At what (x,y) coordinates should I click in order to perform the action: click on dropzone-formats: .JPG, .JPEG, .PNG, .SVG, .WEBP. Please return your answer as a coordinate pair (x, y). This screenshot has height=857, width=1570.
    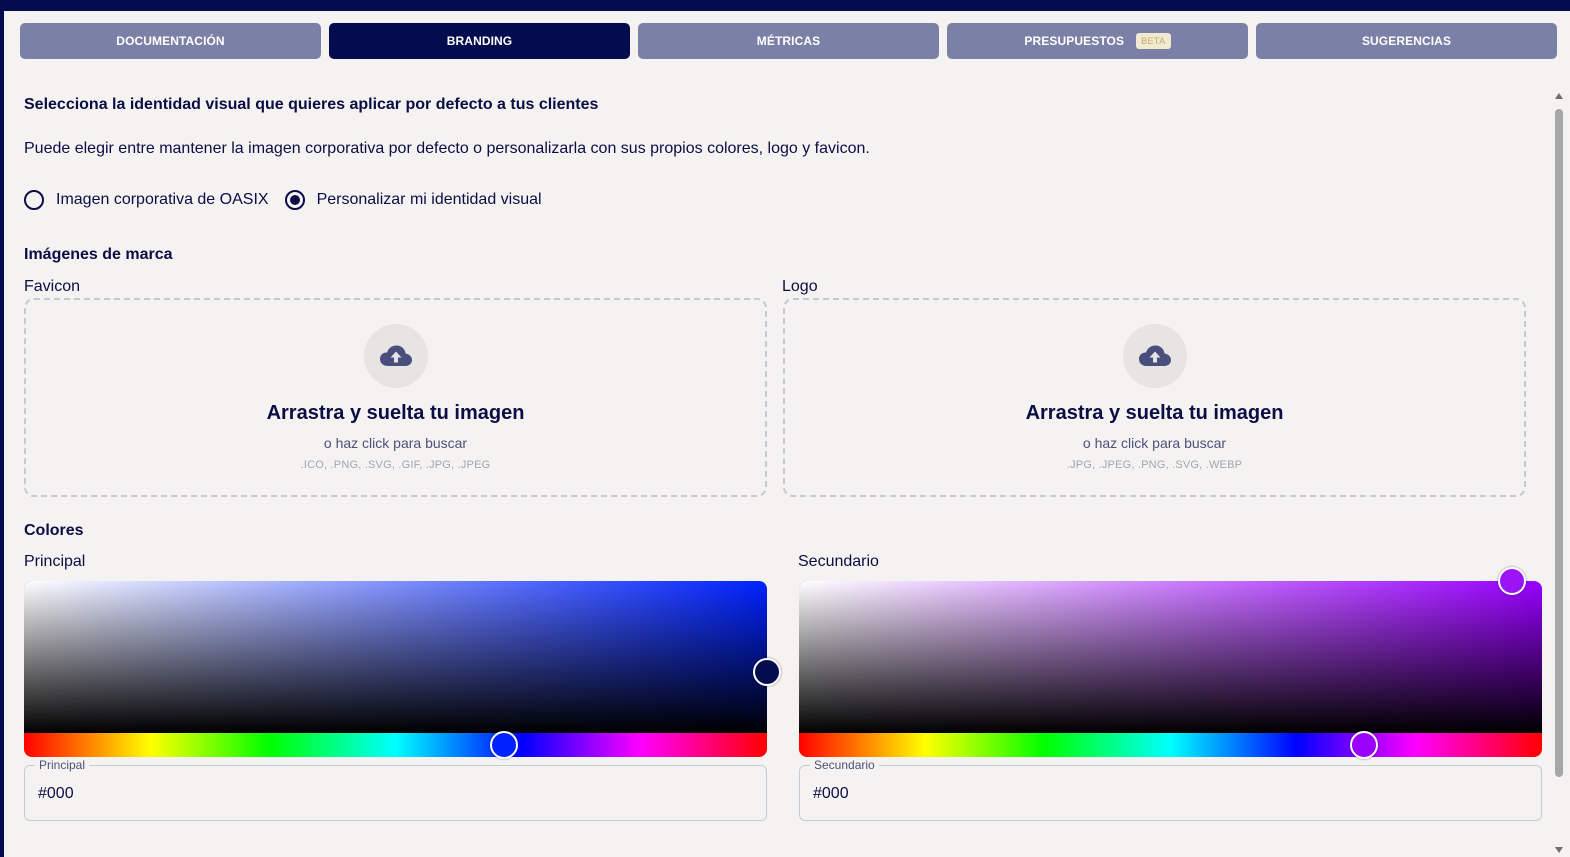
    Looking at the image, I should click on (1154, 465).